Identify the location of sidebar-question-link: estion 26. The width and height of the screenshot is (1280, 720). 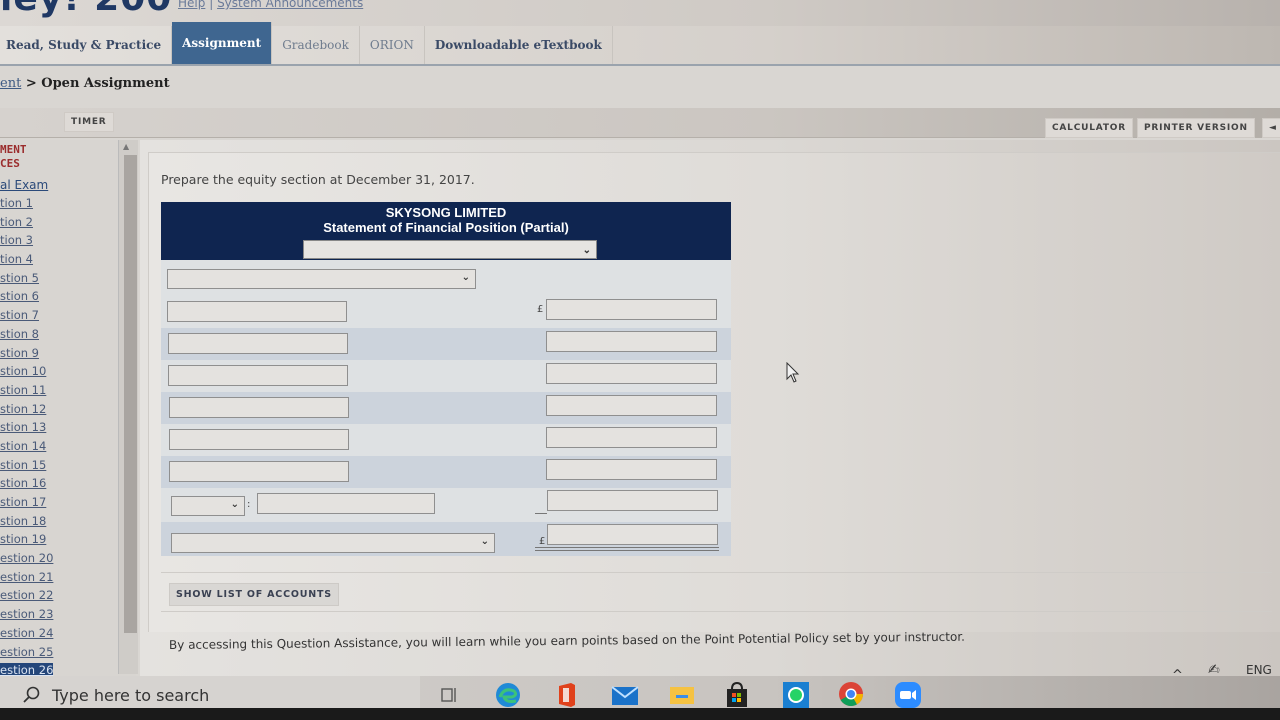
(27, 669).